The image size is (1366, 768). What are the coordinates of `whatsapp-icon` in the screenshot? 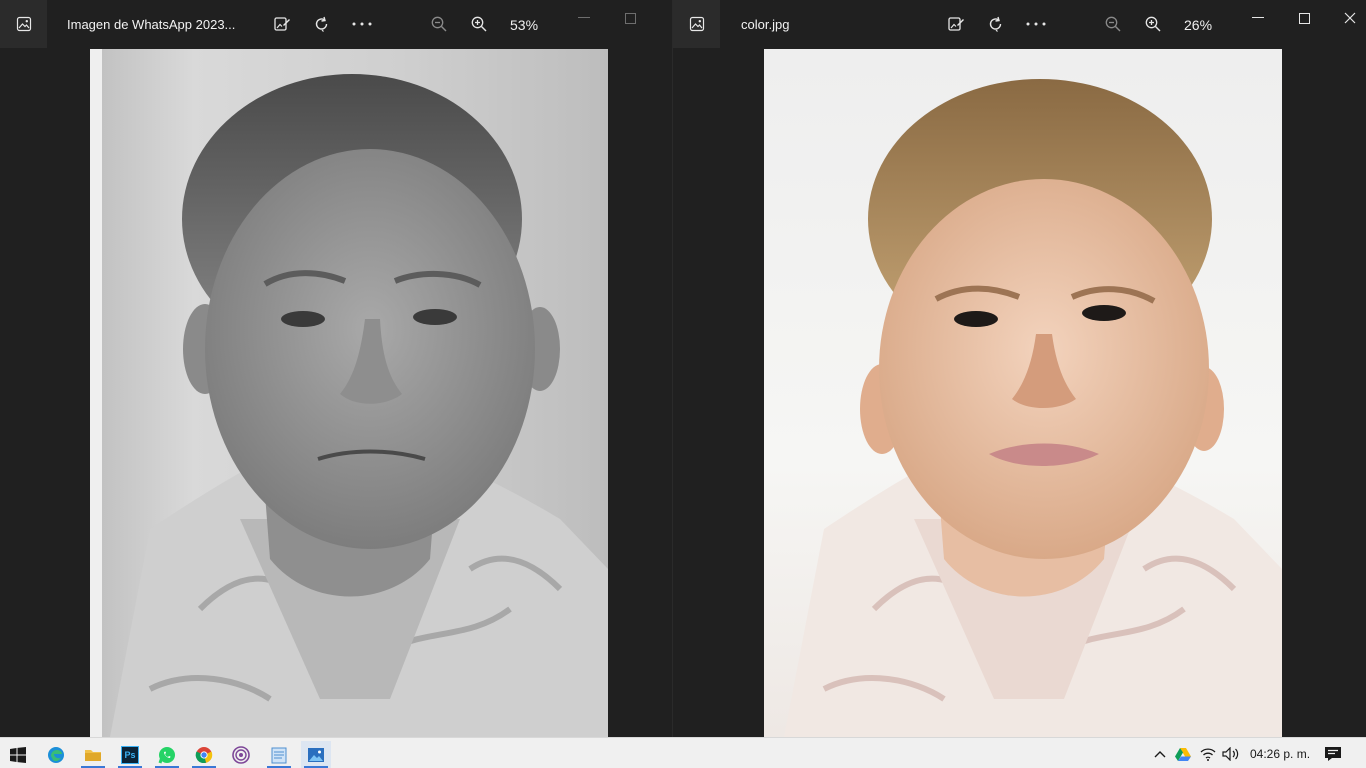 It's located at (167, 754).